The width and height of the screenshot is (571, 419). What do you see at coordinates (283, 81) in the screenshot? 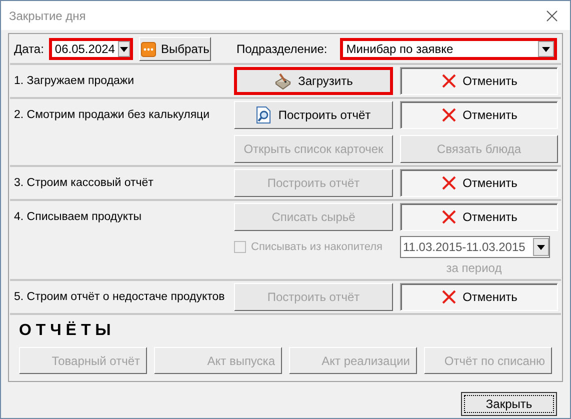
I see `box-pencil-icon` at bounding box center [283, 81].